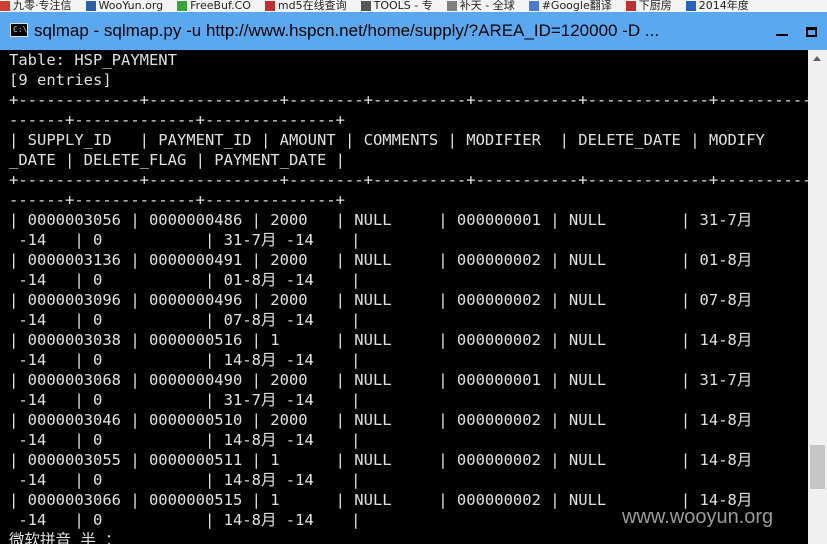 The height and width of the screenshot is (544, 827). I want to click on scroll-up-button, so click(817, 58).